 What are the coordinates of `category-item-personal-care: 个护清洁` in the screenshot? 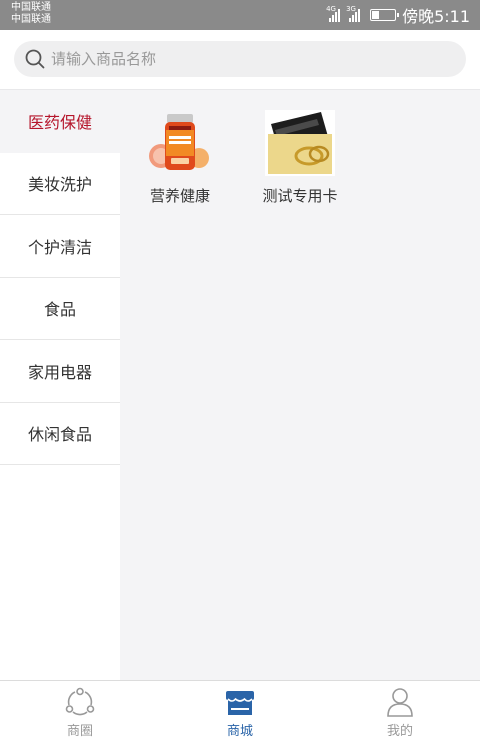 It's located at (60, 246).